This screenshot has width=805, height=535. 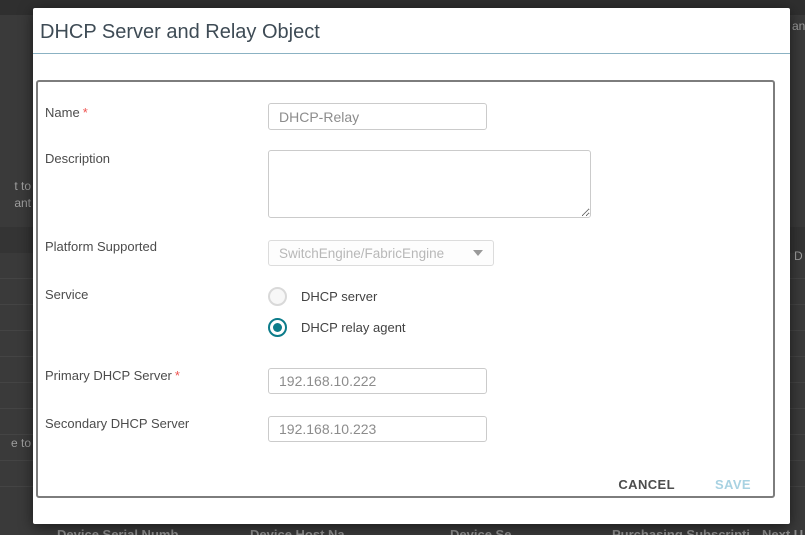 What do you see at coordinates (377, 116) in the screenshot?
I see `name-input` at bounding box center [377, 116].